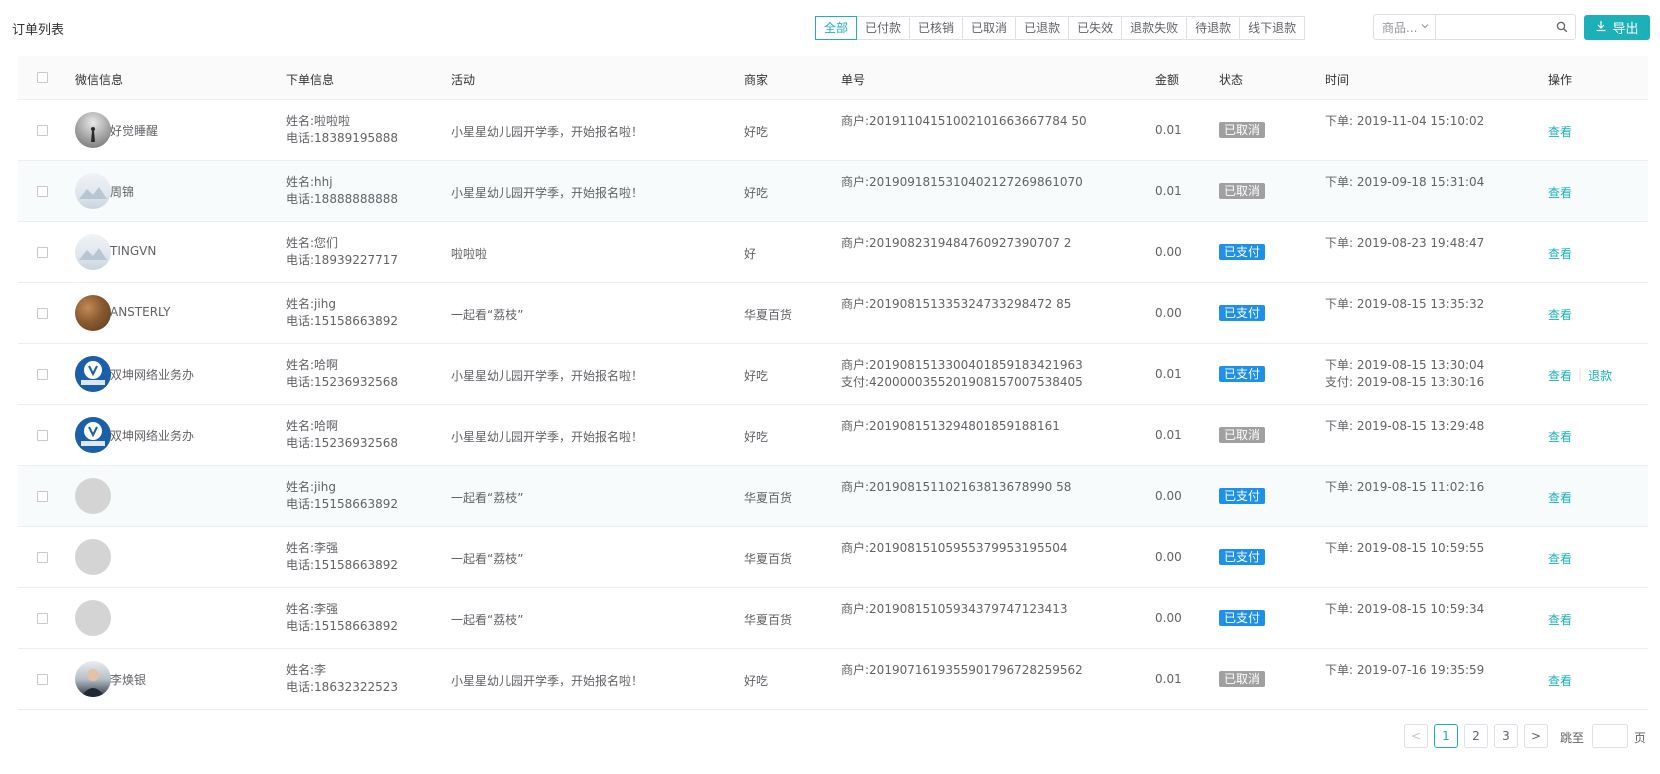  I want to click on filter-tab: 已核销, so click(936, 28).